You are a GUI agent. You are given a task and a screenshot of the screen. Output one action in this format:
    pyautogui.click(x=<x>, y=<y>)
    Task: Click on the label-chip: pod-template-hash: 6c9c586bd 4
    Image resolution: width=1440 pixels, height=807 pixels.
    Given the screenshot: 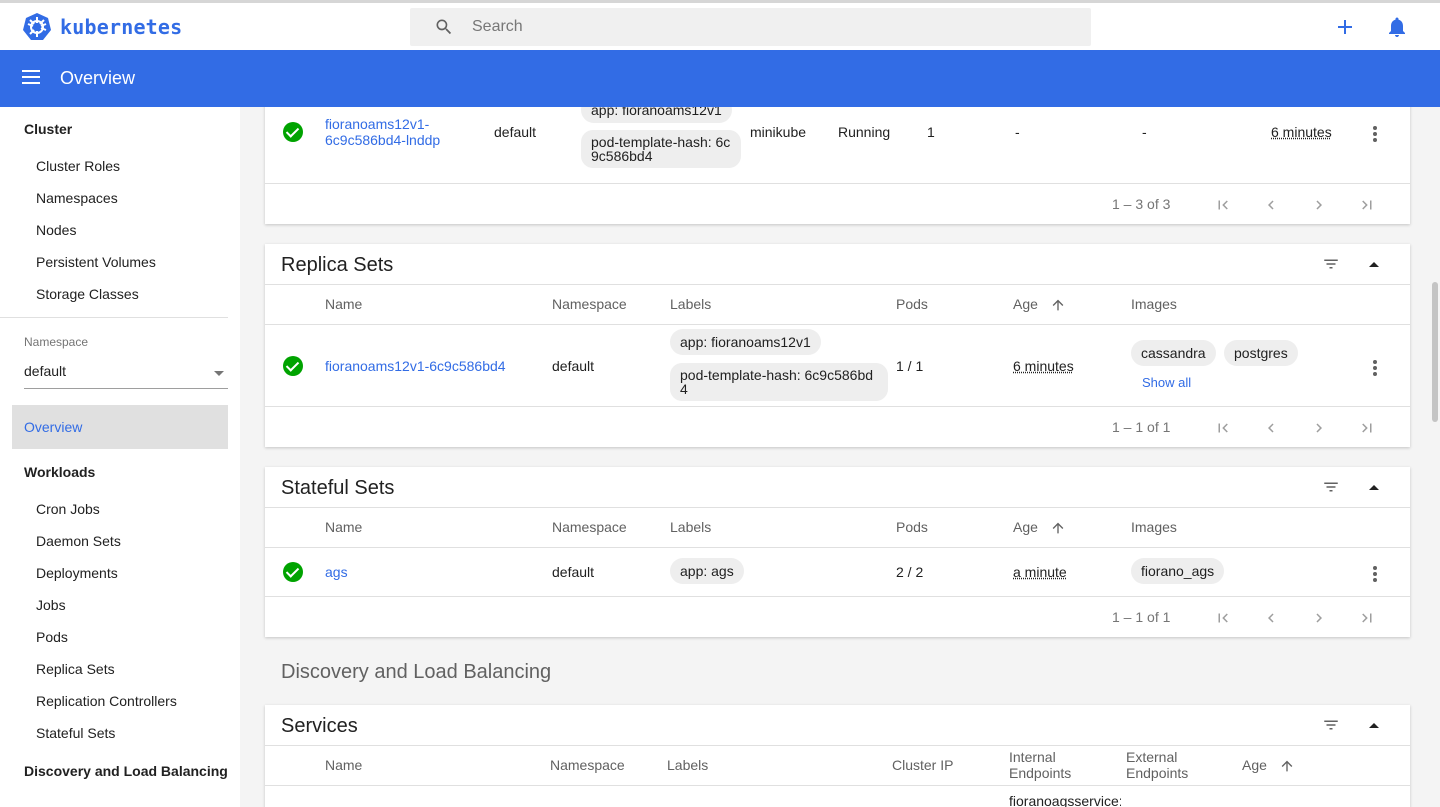 What is the action you would take?
    pyautogui.click(x=779, y=382)
    